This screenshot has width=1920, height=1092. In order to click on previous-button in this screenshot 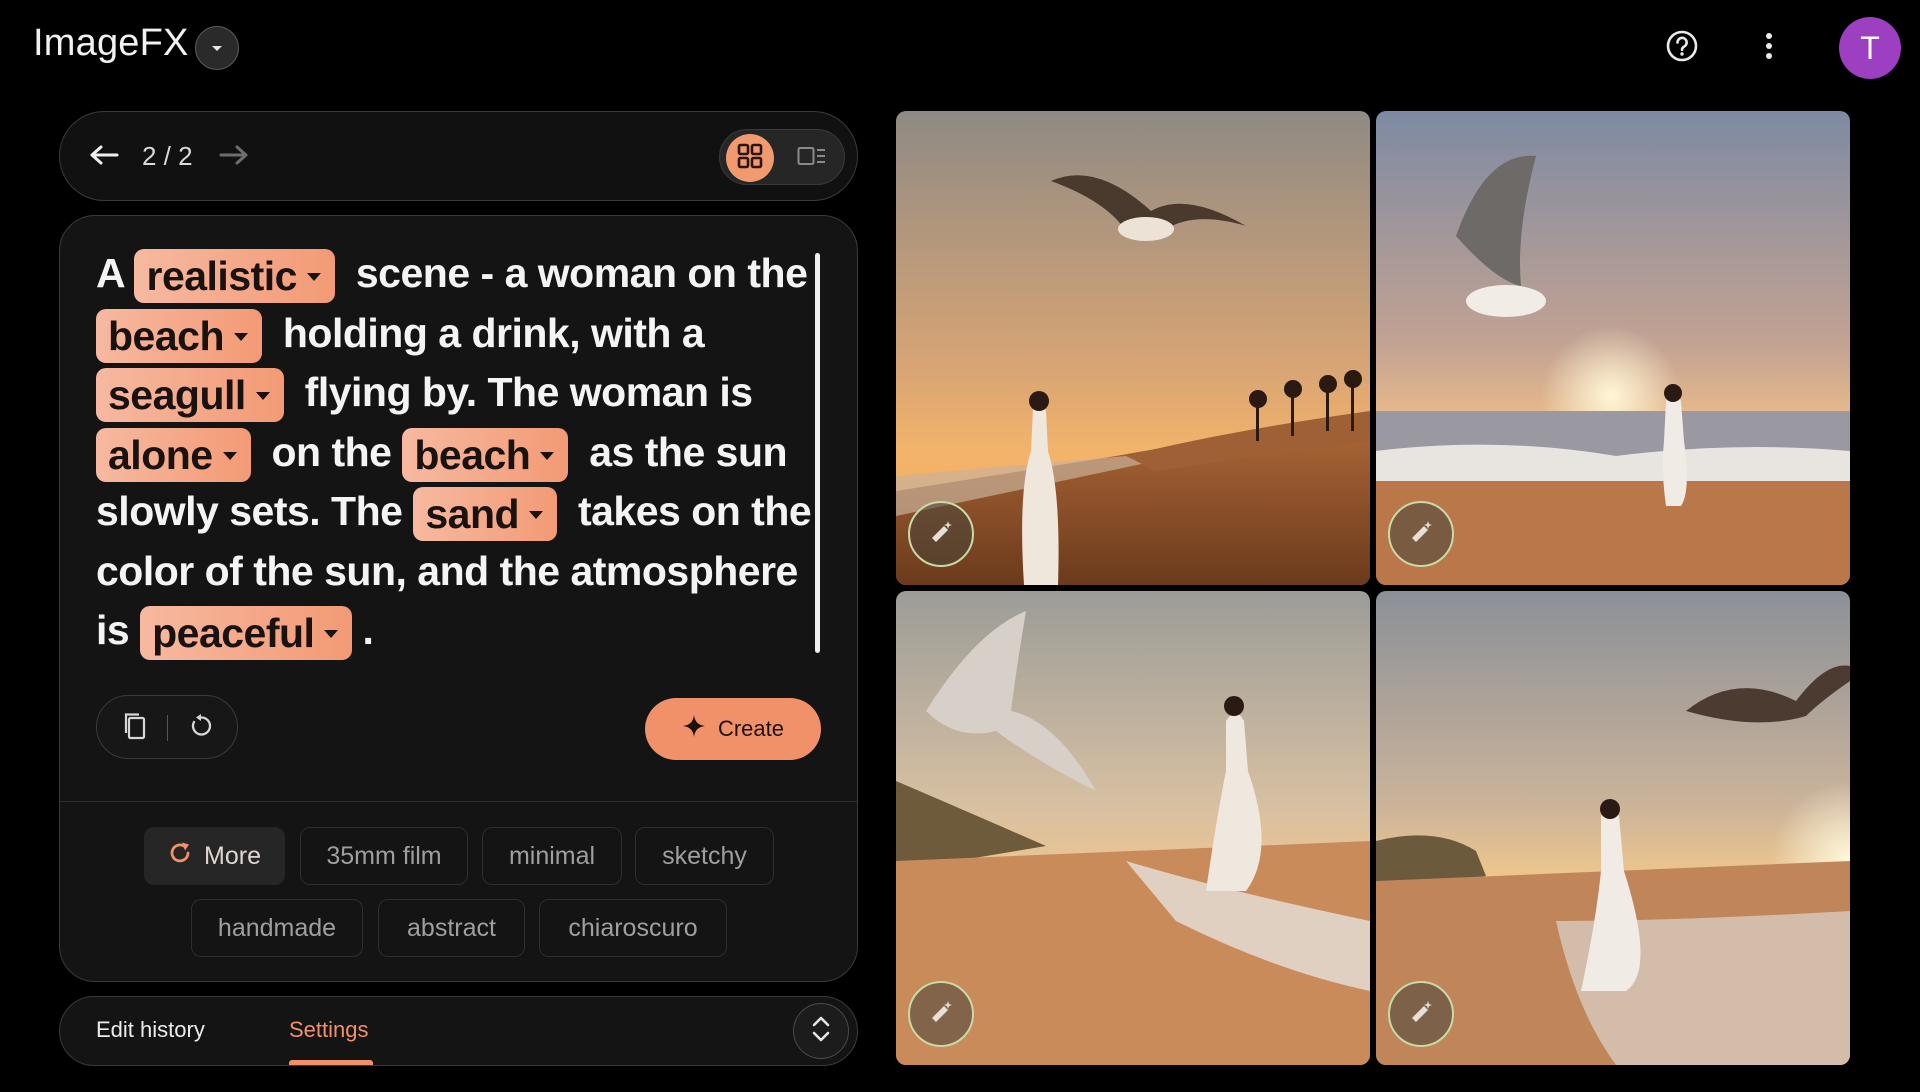, I will do `click(104, 157)`.